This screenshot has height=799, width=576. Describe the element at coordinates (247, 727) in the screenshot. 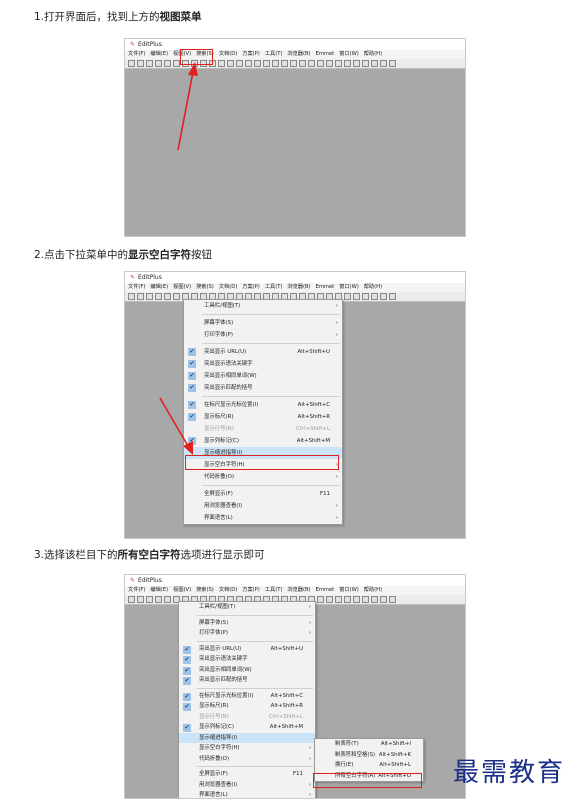

I see `menu-item: ✔ 显示列标记(C) Alt+Shift+M` at that location.